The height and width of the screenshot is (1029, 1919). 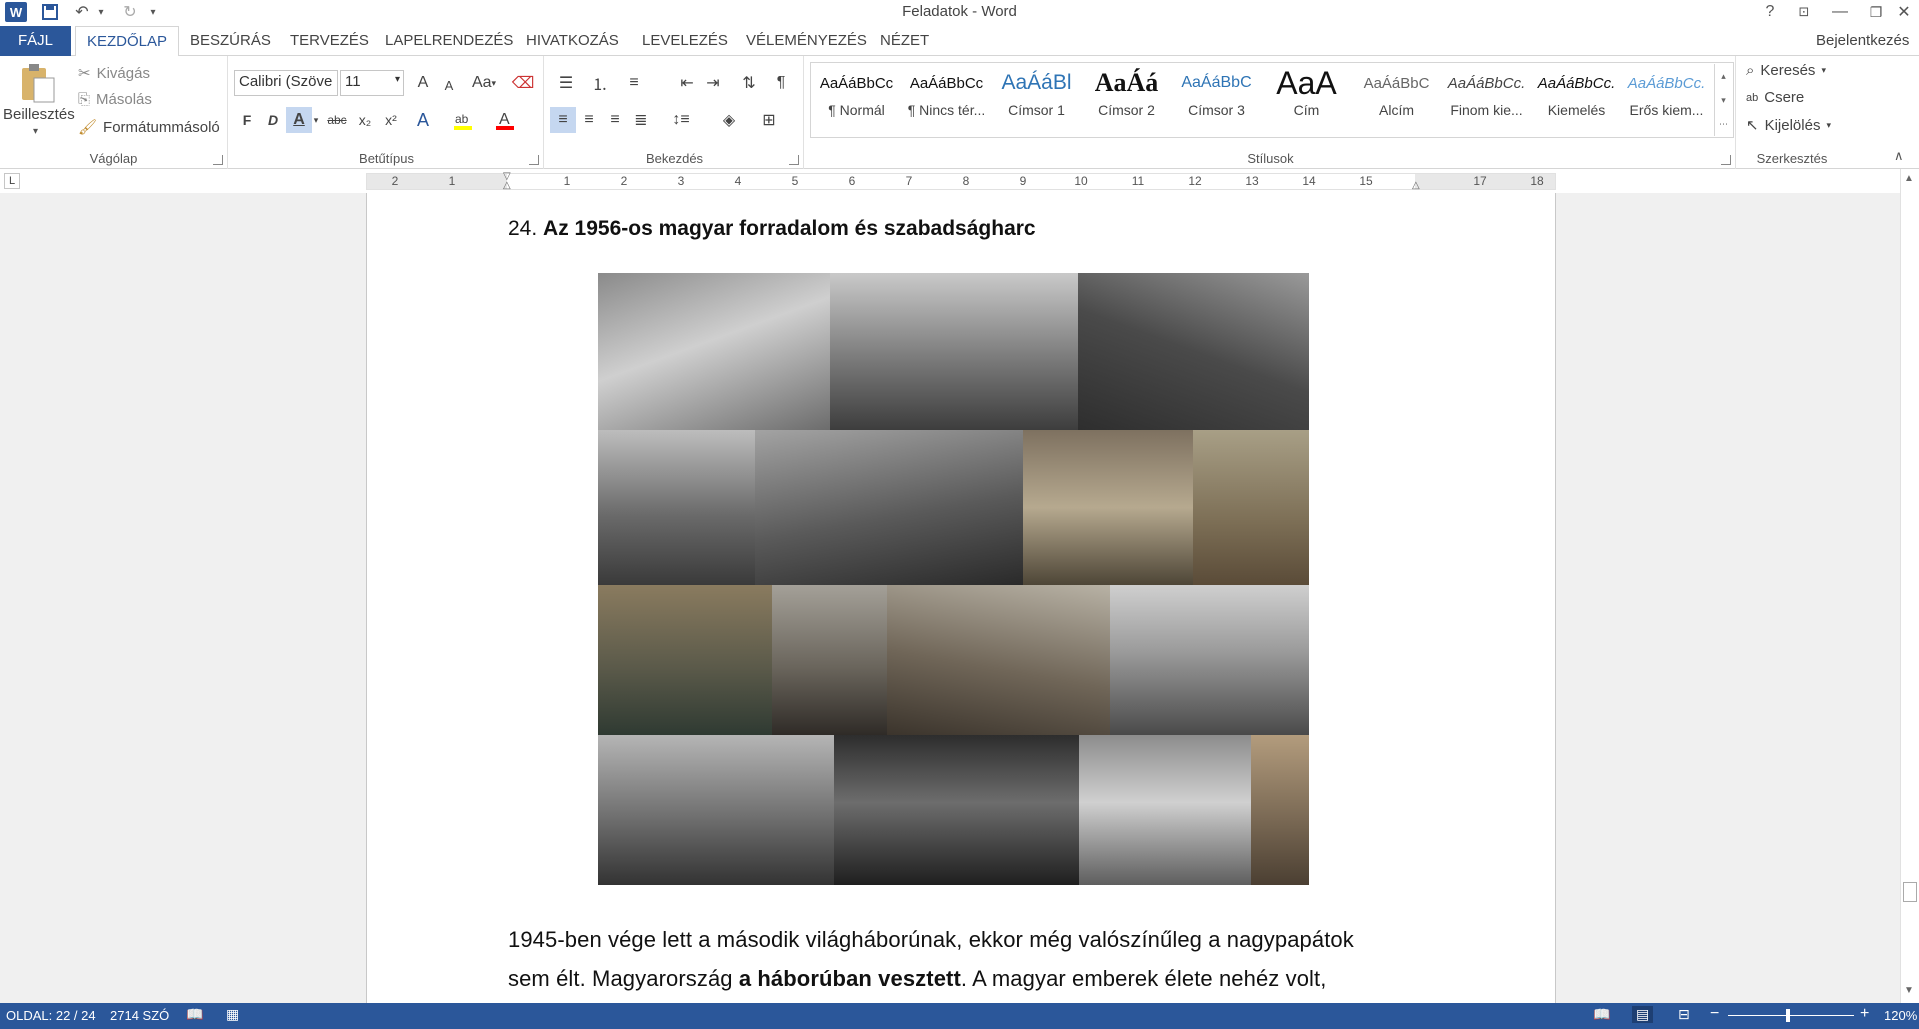 I want to click on tab-review: VÉLEMÉNYEZÉS, so click(x=806, y=41).